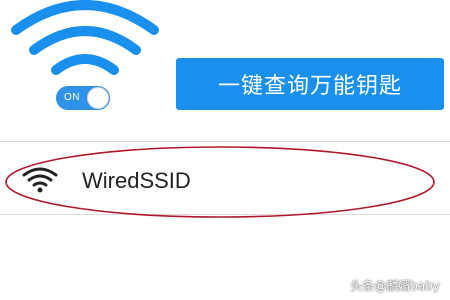 The height and width of the screenshot is (300, 450). I want to click on toggle-knob, so click(98, 98).